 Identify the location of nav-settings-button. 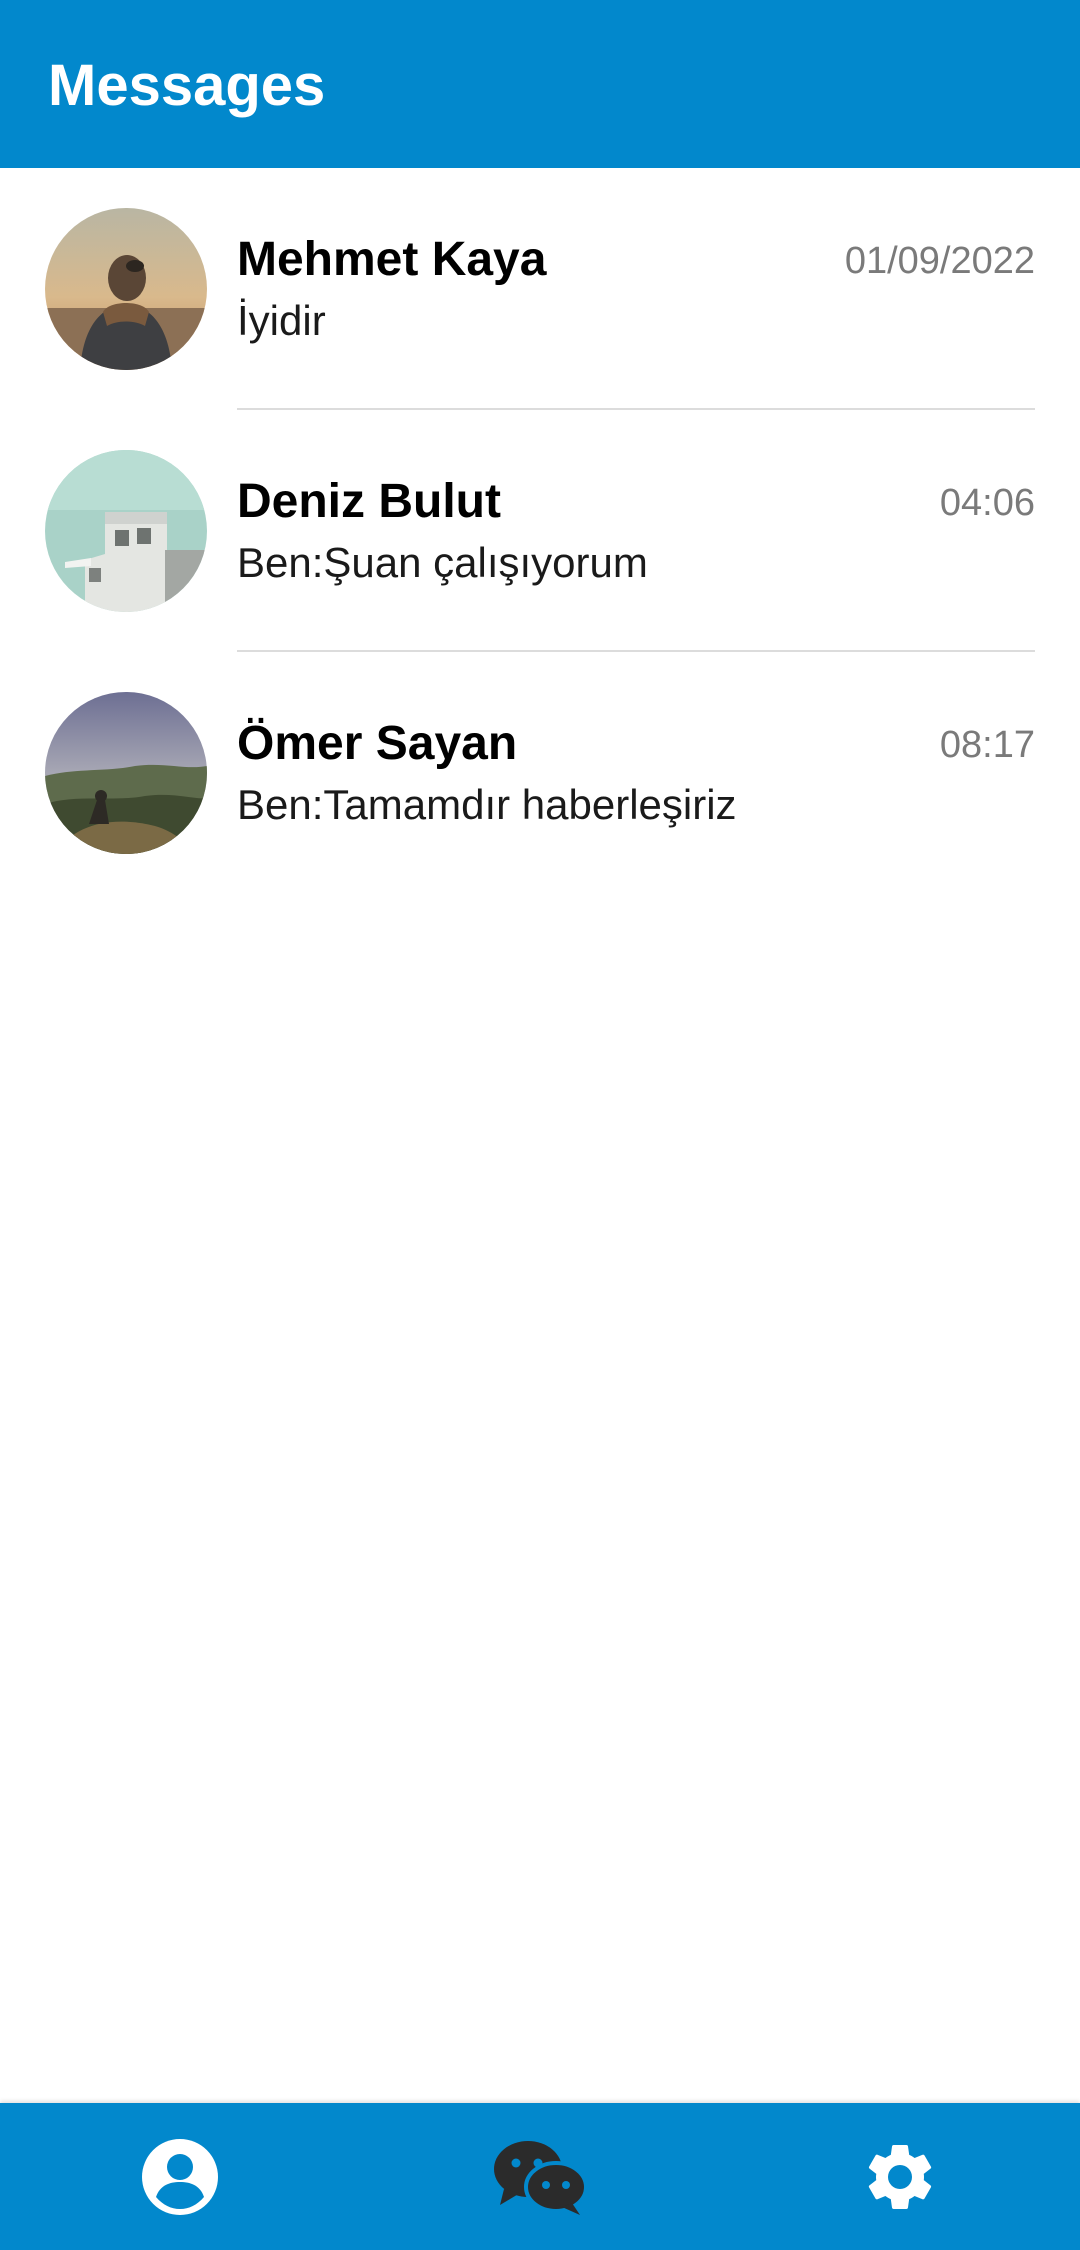
(900, 2176).